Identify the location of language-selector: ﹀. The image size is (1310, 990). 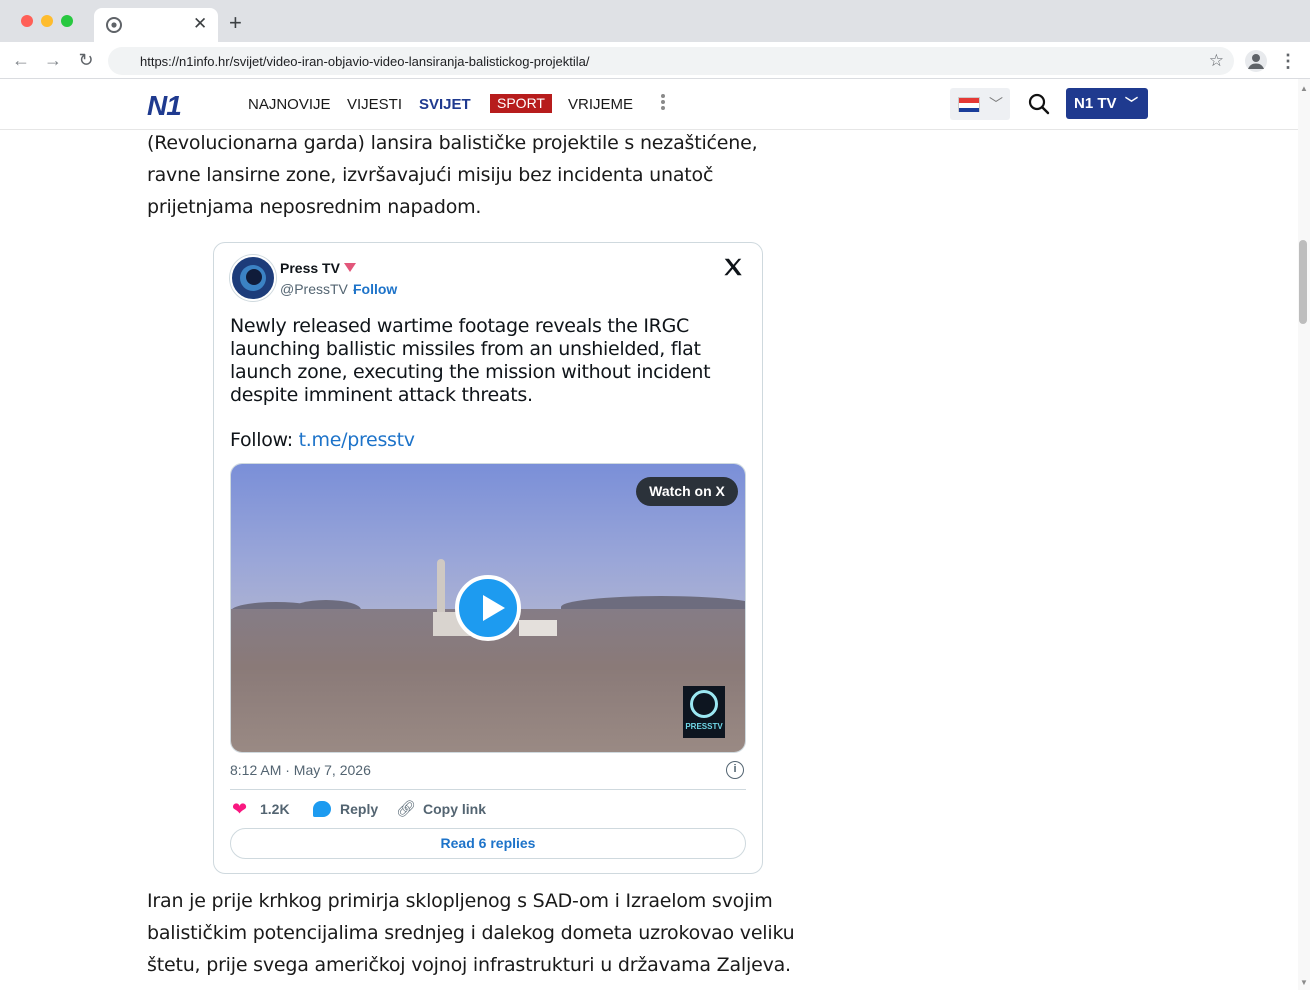
(980, 104).